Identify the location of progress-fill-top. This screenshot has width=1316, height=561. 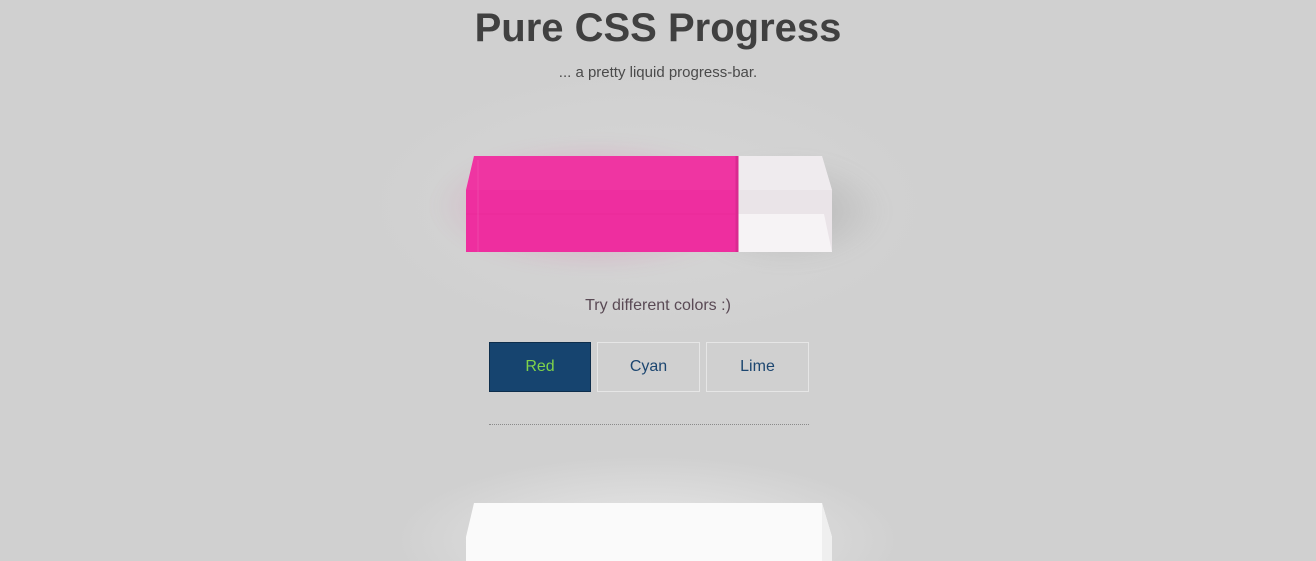
(601, 173).